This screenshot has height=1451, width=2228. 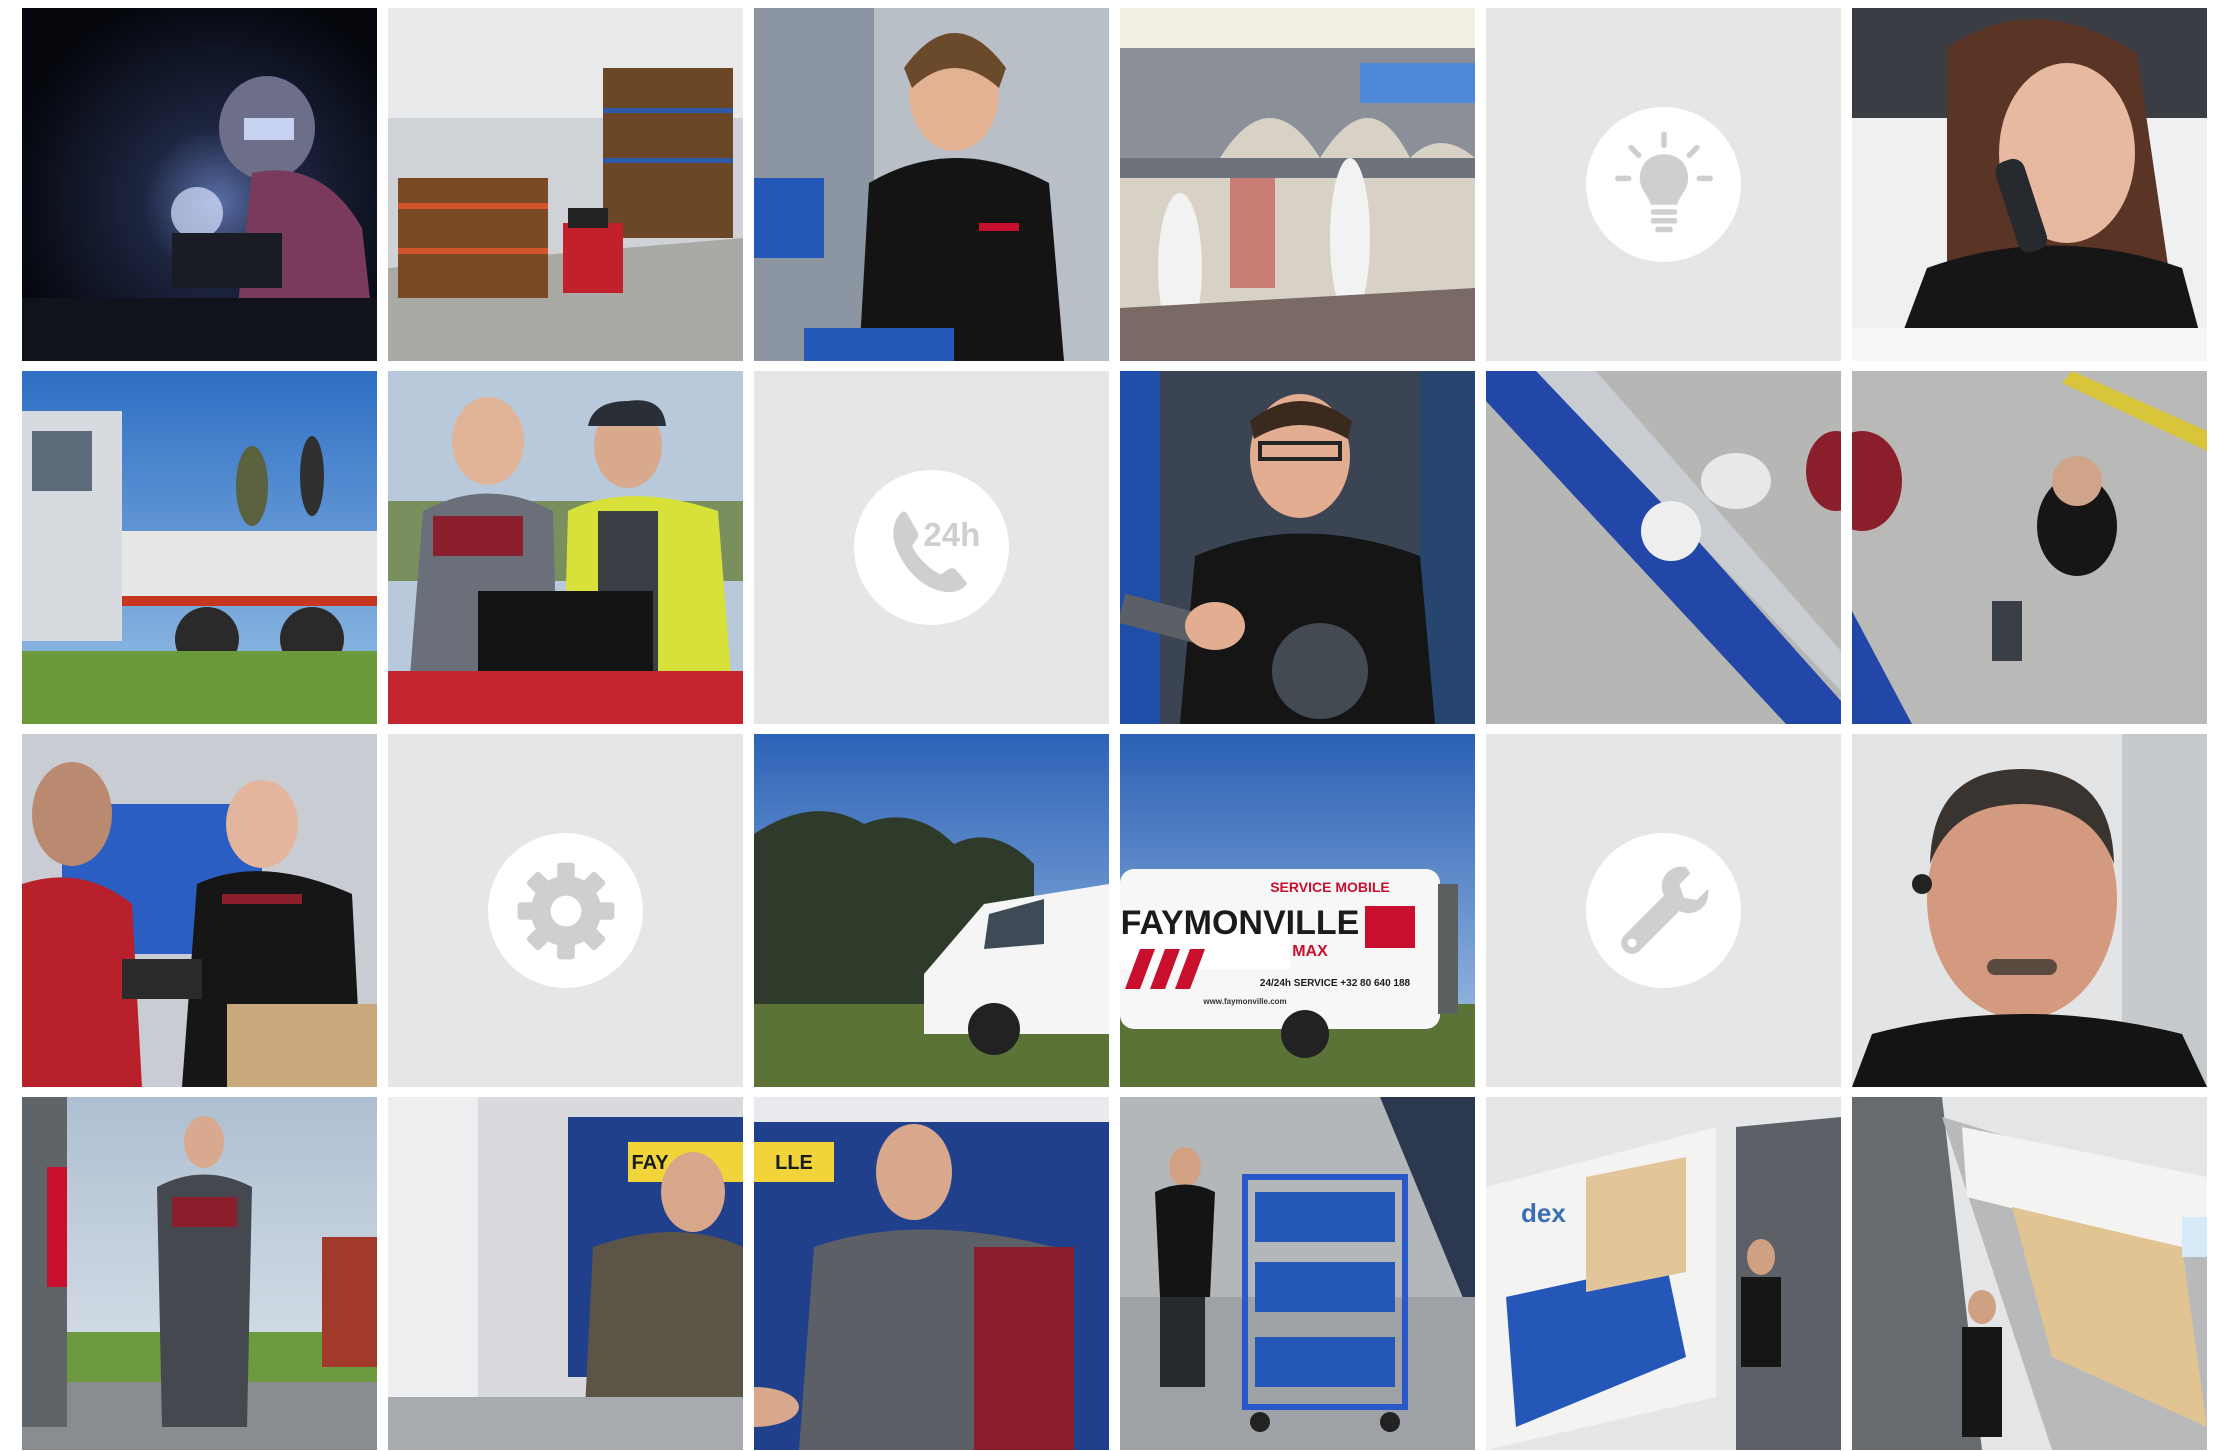 I want to click on gear-icon, so click(x=565, y=910).